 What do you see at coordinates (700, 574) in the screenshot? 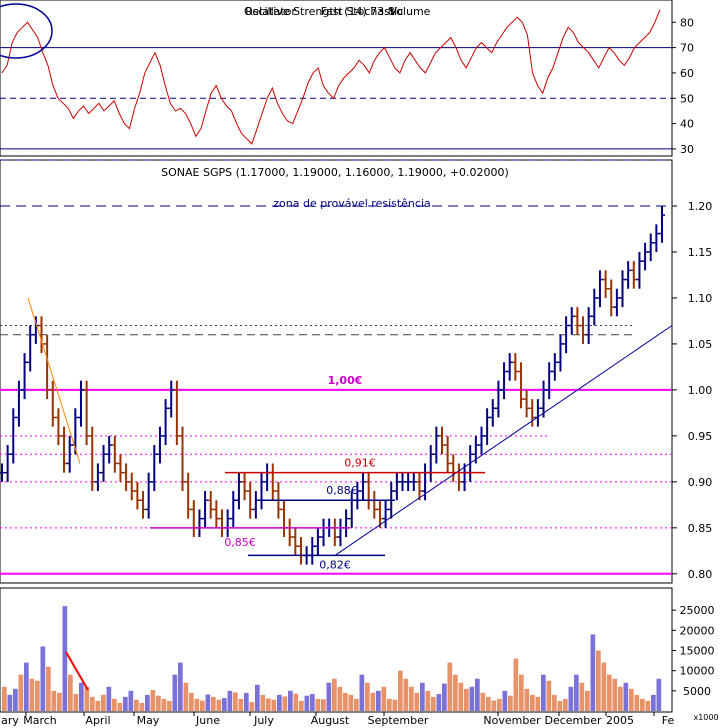
I see `price-tick-label: 0.80` at bounding box center [700, 574].